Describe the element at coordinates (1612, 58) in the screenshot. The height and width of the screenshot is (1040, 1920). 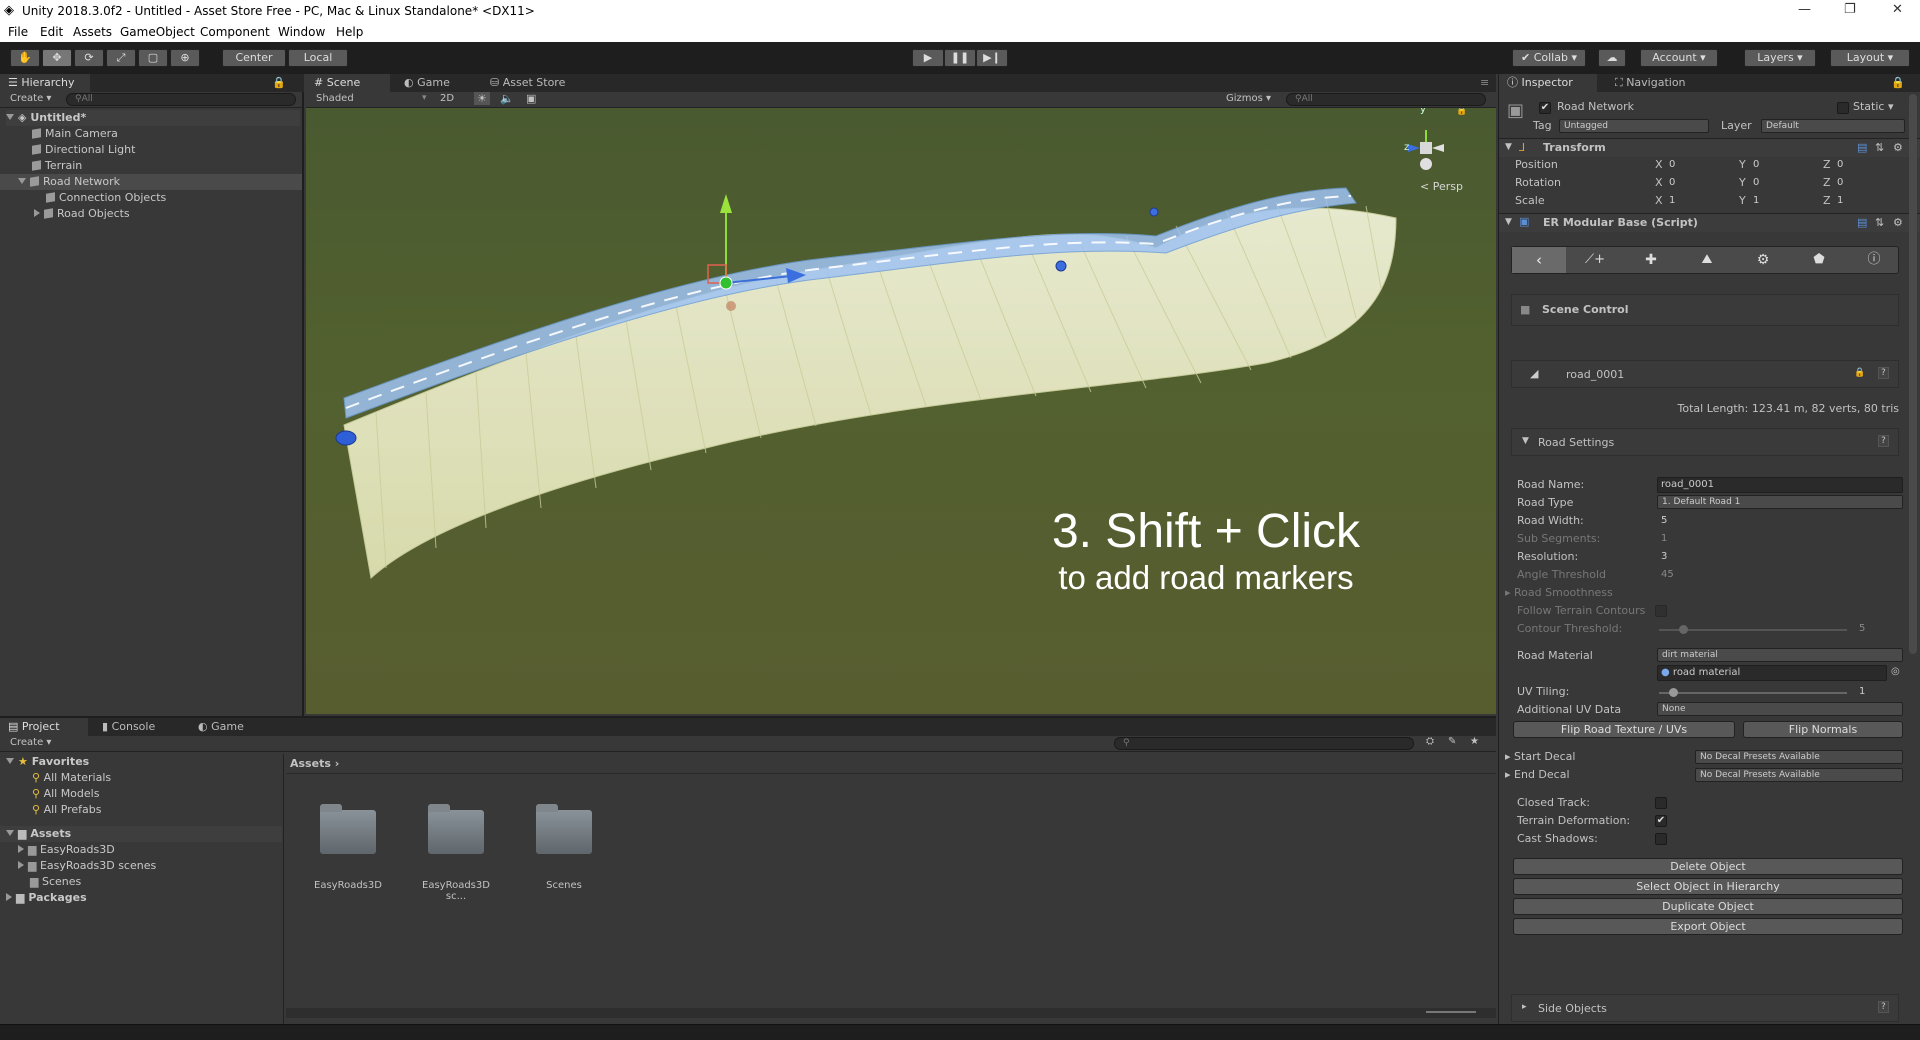
I see `cloud-icon: ☁` at that location.